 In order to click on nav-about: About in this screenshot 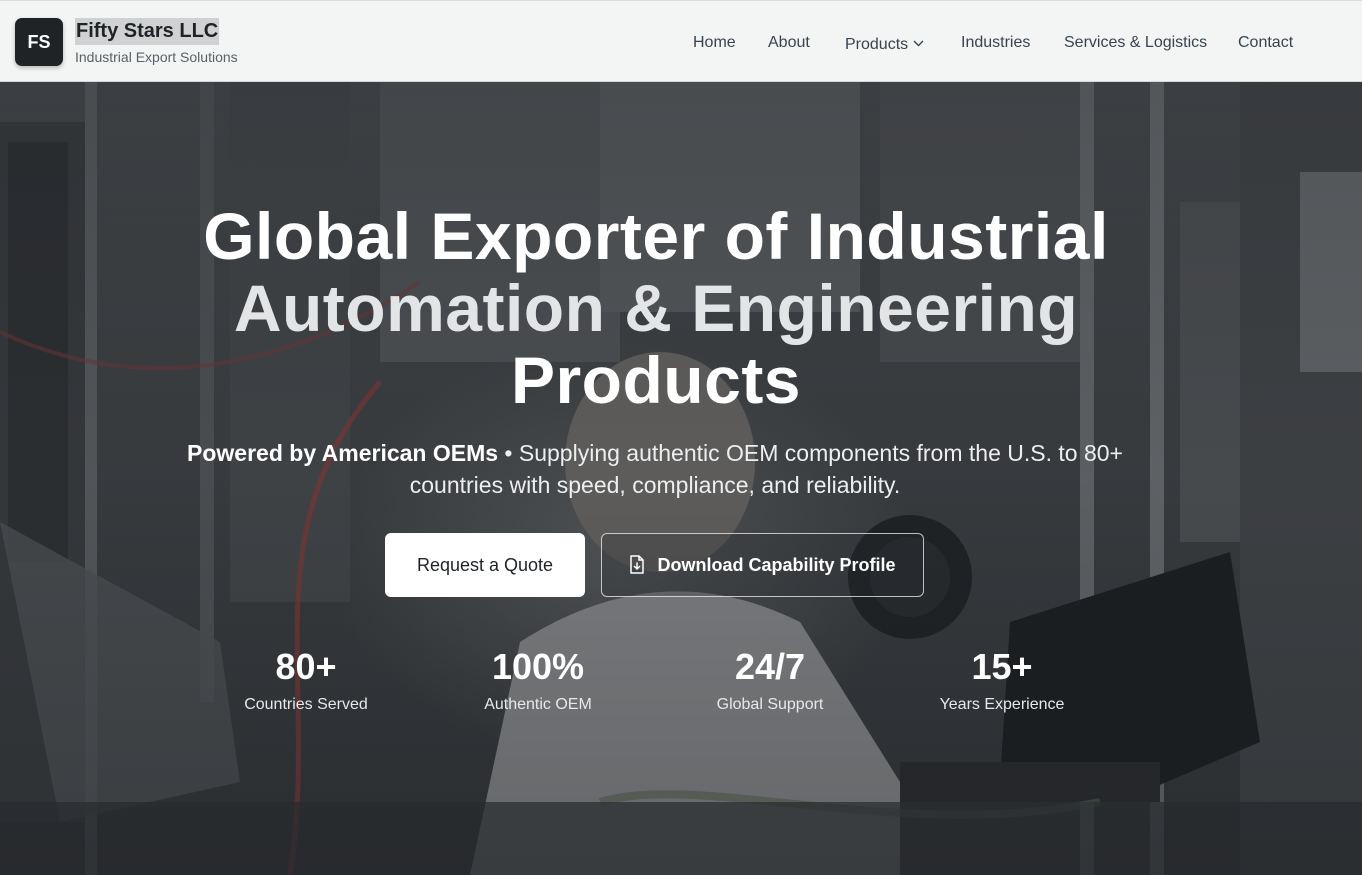, I will do `click(789, 43)`.